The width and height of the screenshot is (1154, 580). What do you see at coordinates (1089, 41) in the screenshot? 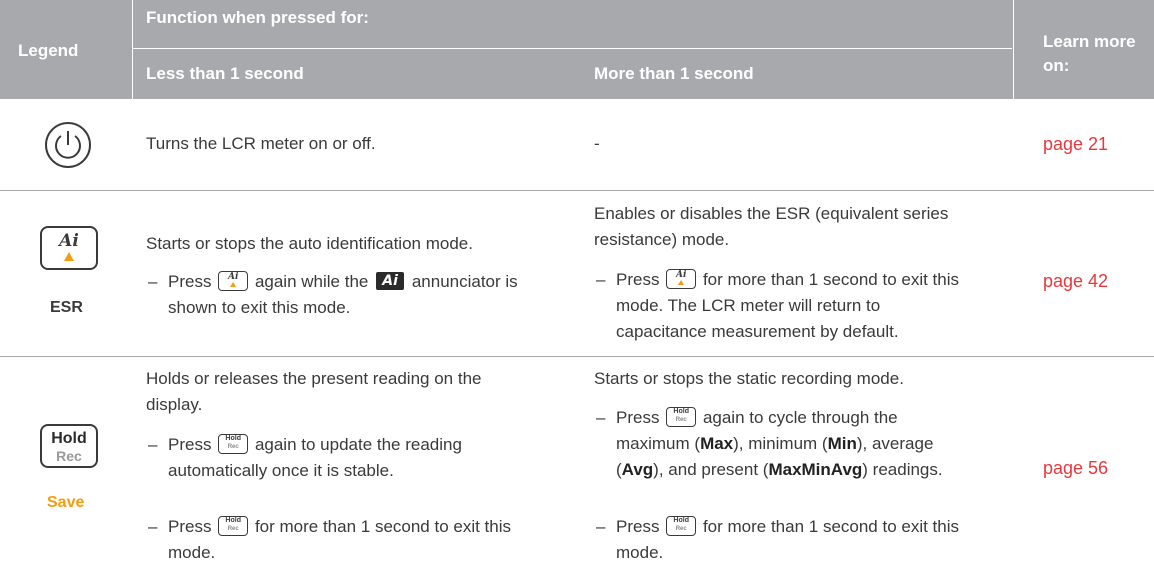
I see `learn-more-header-1: Learn more` at bounding box center [1089, 41].